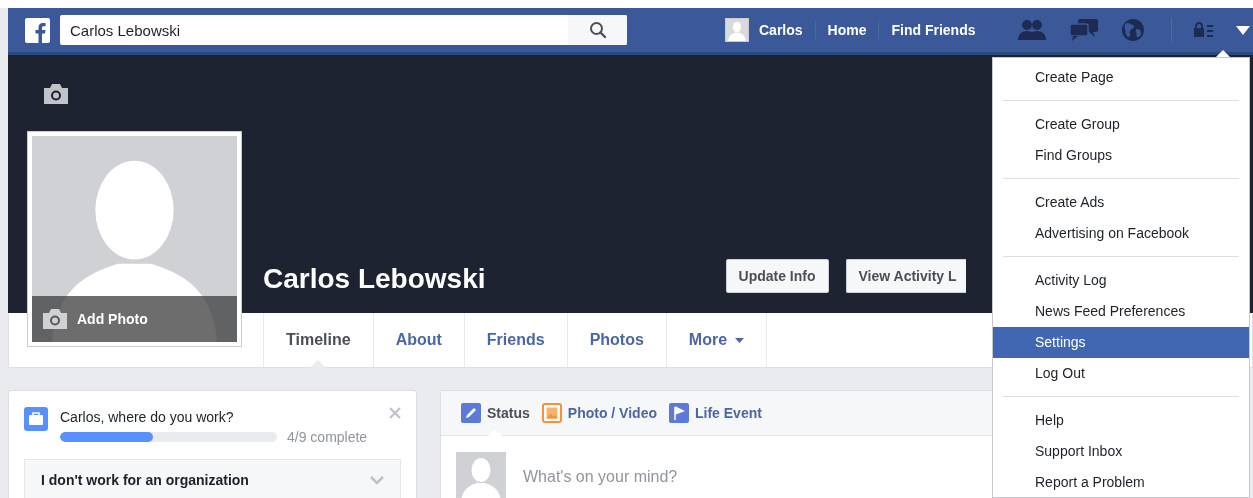 The image size is (1253, 498). Describe the element at coordinates (1121, 420) in the screenshot. I see `menu-item: Help` at that location.